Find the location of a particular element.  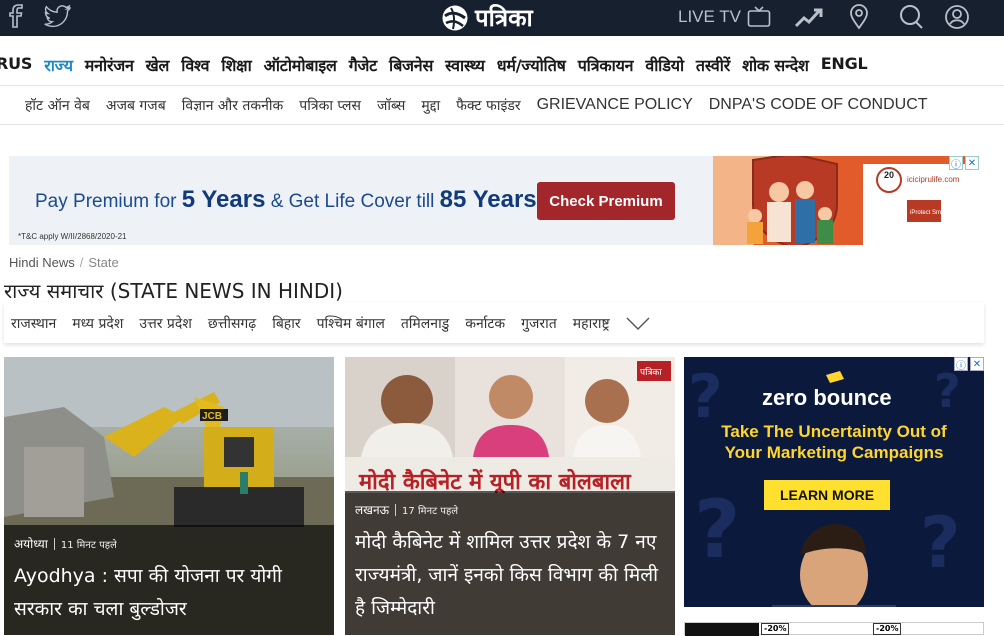

nav-item-gadget: गैजेट is located at coordinates (363, 65).